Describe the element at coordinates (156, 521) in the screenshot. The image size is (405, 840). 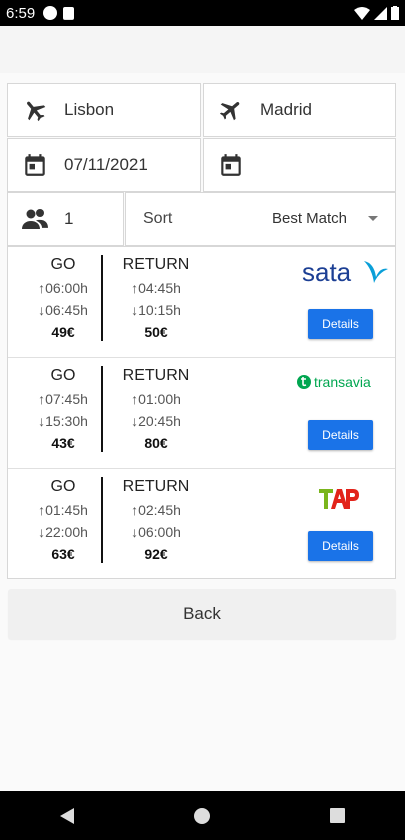
I see `return-column: RETURN ↑02:45h ↓06:00h 92€` at that location.